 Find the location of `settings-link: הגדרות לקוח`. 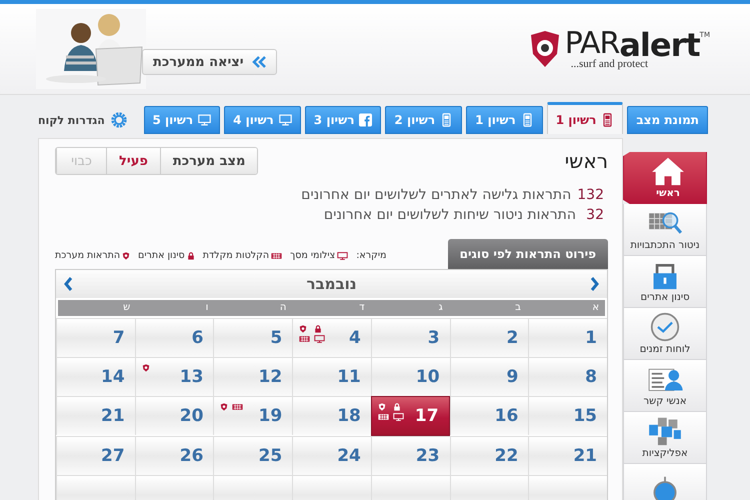

settings-link: הגדרות לקוח is located at coordinates (71, 120).